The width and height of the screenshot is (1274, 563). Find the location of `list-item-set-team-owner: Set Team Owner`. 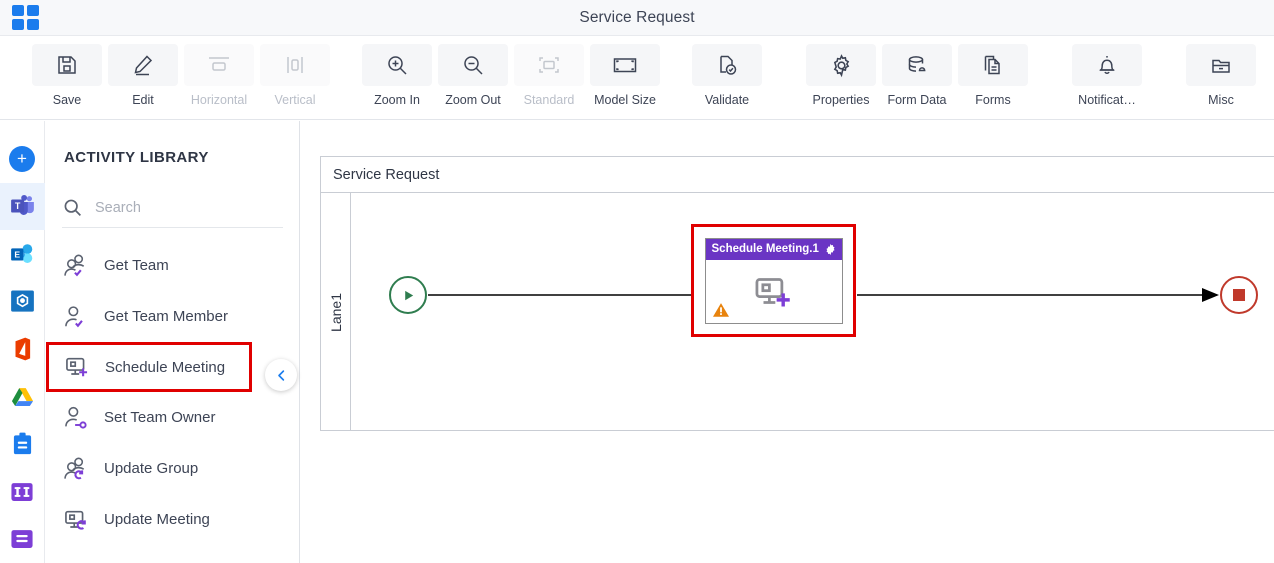

list-item-set-team-owner: Set Team Owner is located at coordinates (172, 417).